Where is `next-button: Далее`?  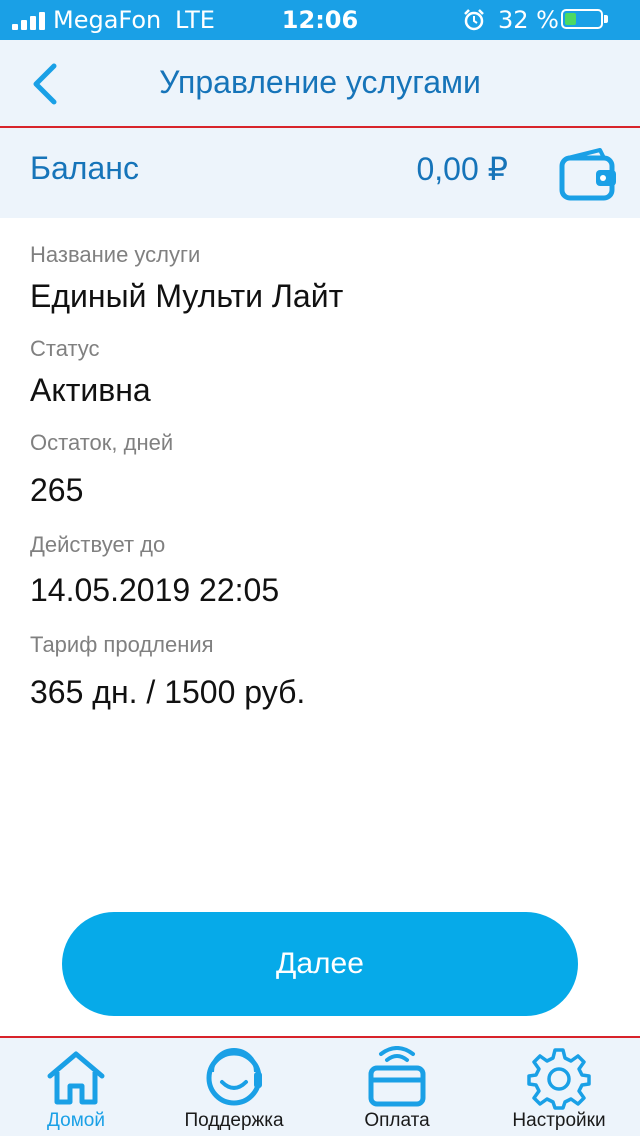 next-button: Далее is located at coordinates (320, 964).